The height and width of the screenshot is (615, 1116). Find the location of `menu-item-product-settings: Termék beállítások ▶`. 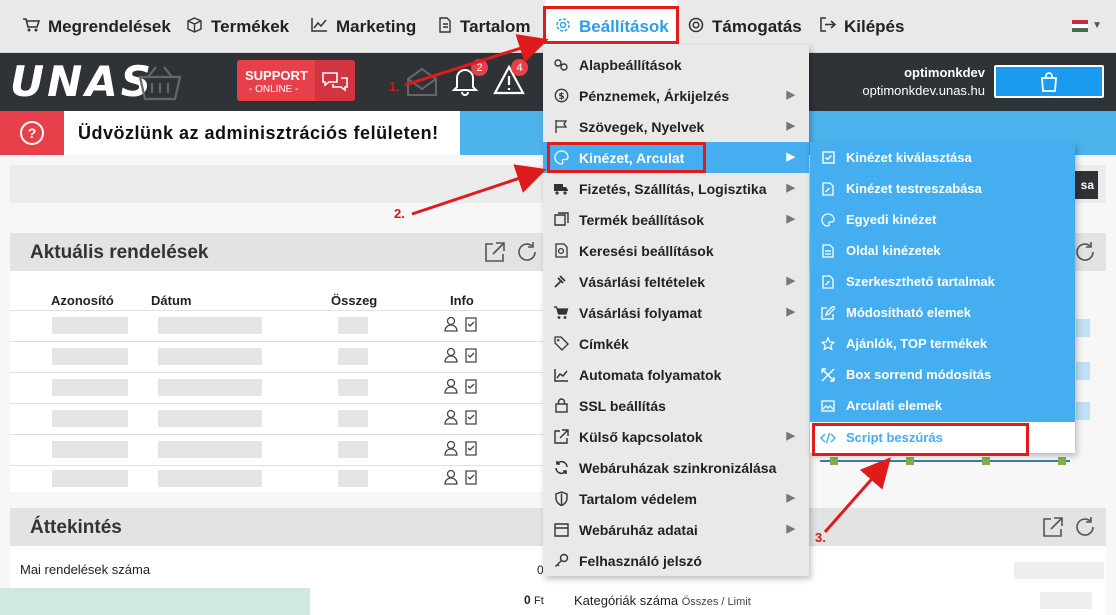

menu-item-product-settings: Termék beállítások ▶ is located at coordinates (676, 219).